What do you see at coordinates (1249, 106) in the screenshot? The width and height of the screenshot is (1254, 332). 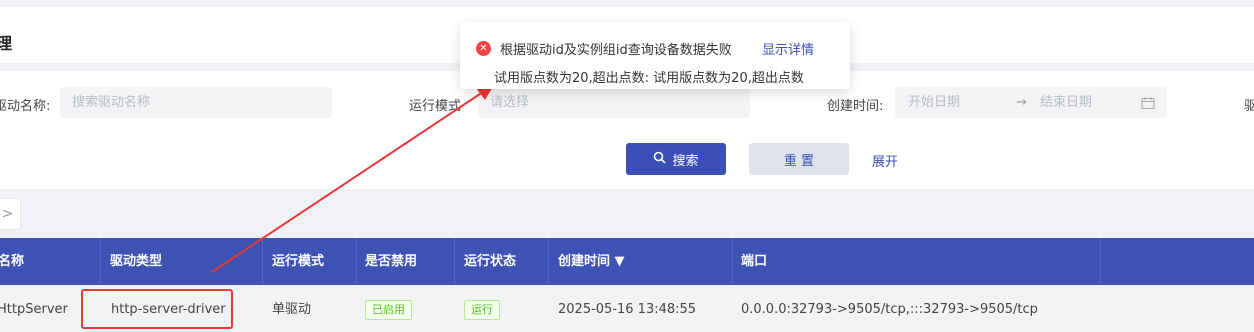 I see `next-filter-label: 驱` at bounding box center [1249, 106].